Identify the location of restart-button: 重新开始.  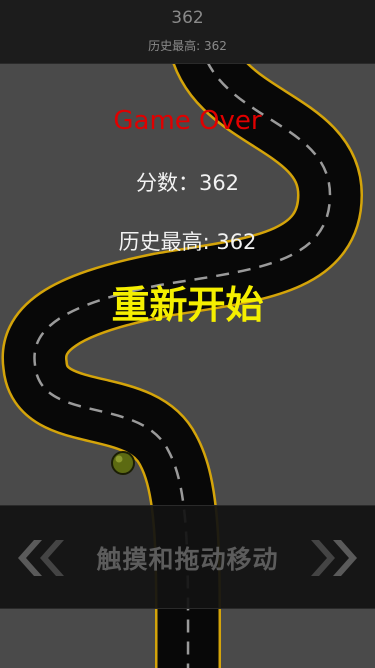
(187, 301).